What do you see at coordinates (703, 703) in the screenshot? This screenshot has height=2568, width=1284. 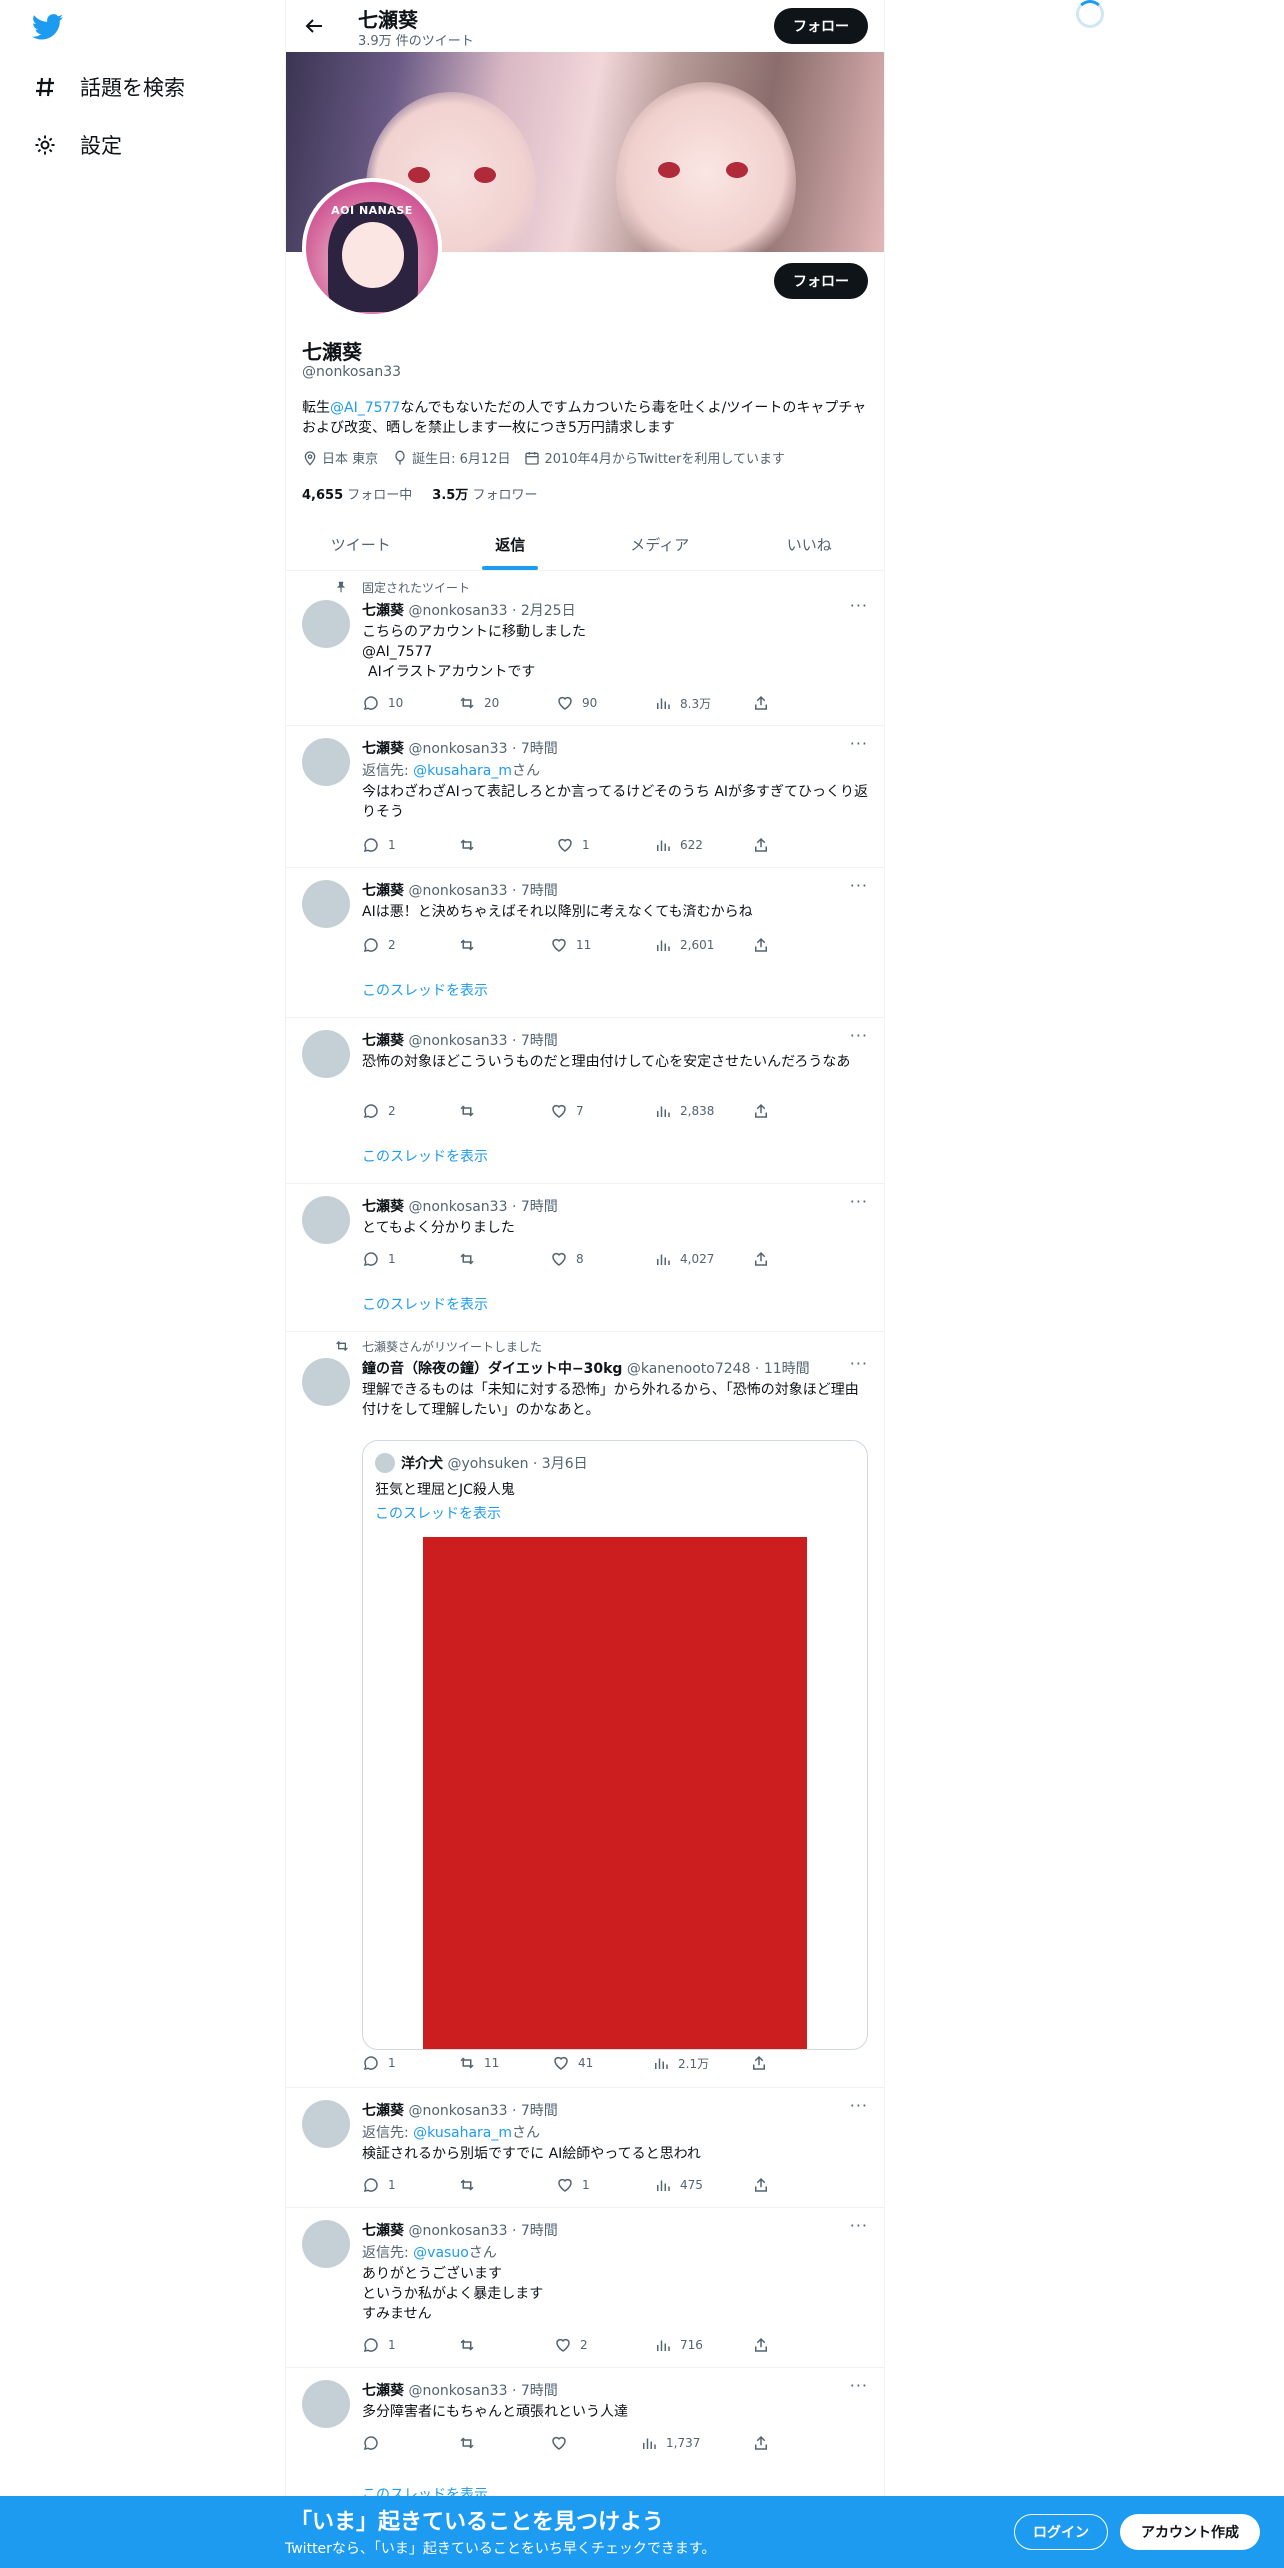 I see `views-button: 8.3万` at bounding box center [703, 703].